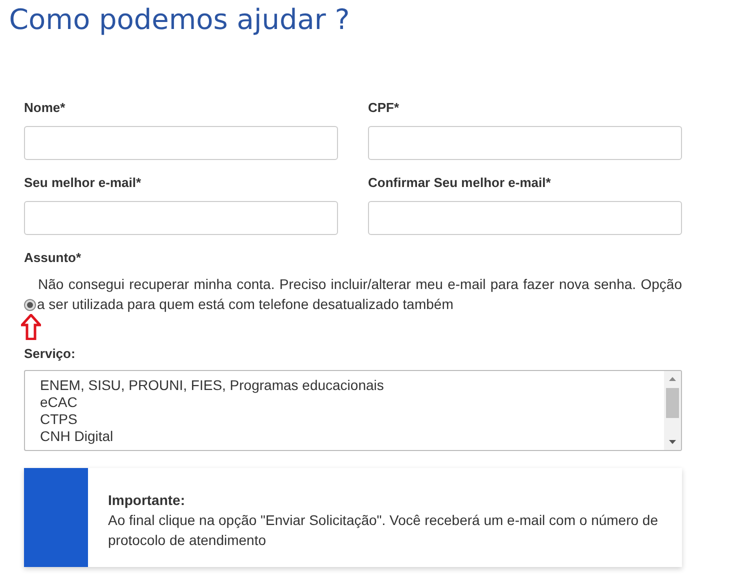 Image resolution: width=751 pixels, height=577 pixels. What do you see at coordinates (384, 108) in the screenshot?
I see `field-label: CPF*` at bounding box center [384, 108].